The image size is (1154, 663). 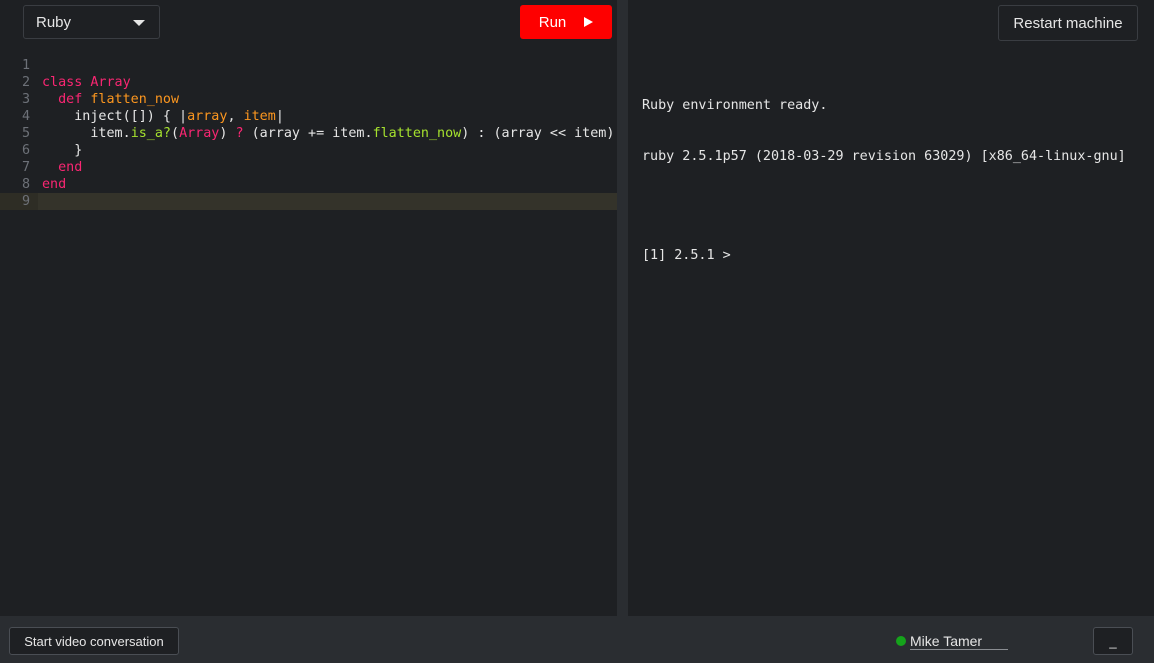 What do you see at coordinates (308, 184) in the screenshot?
I see `code-line: 8 end` at bounding box center [308, 184].